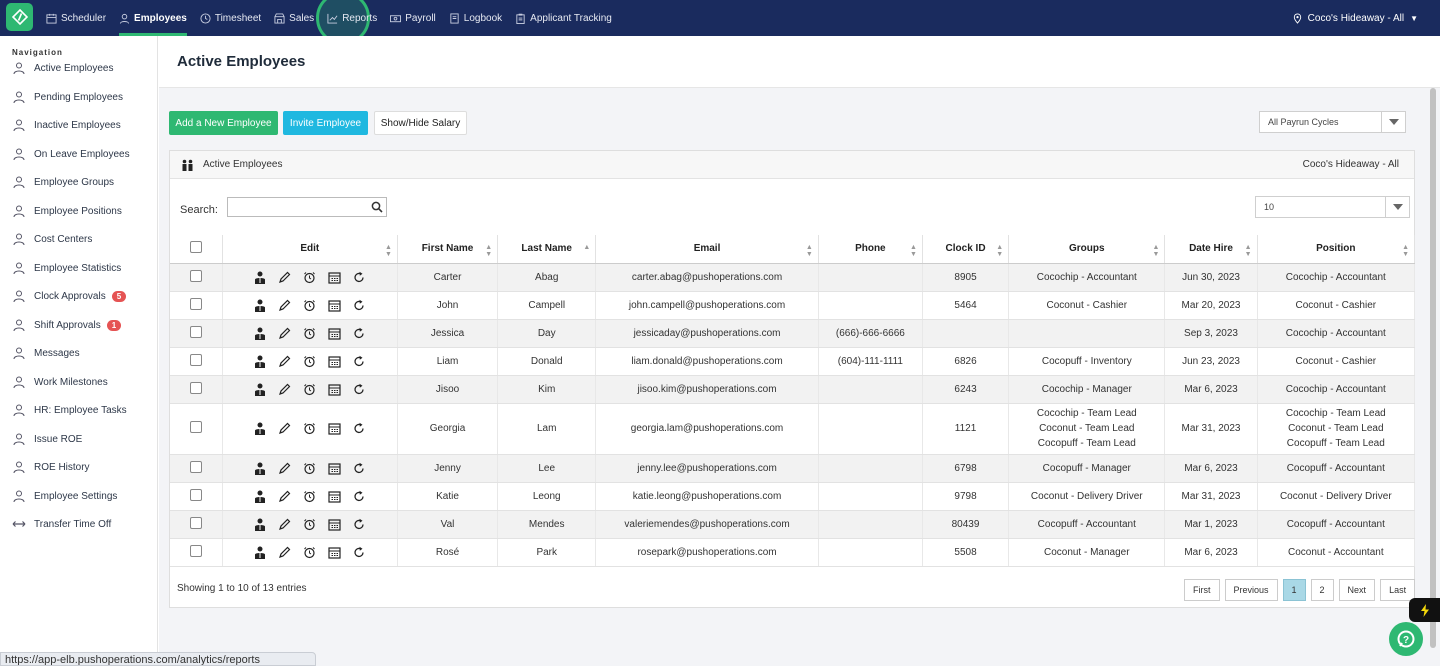 The image size is (1440, 666). Describe the element at coordinates (1294, 590) in the screenshot. I see `pager-page-button: 1` at that location.